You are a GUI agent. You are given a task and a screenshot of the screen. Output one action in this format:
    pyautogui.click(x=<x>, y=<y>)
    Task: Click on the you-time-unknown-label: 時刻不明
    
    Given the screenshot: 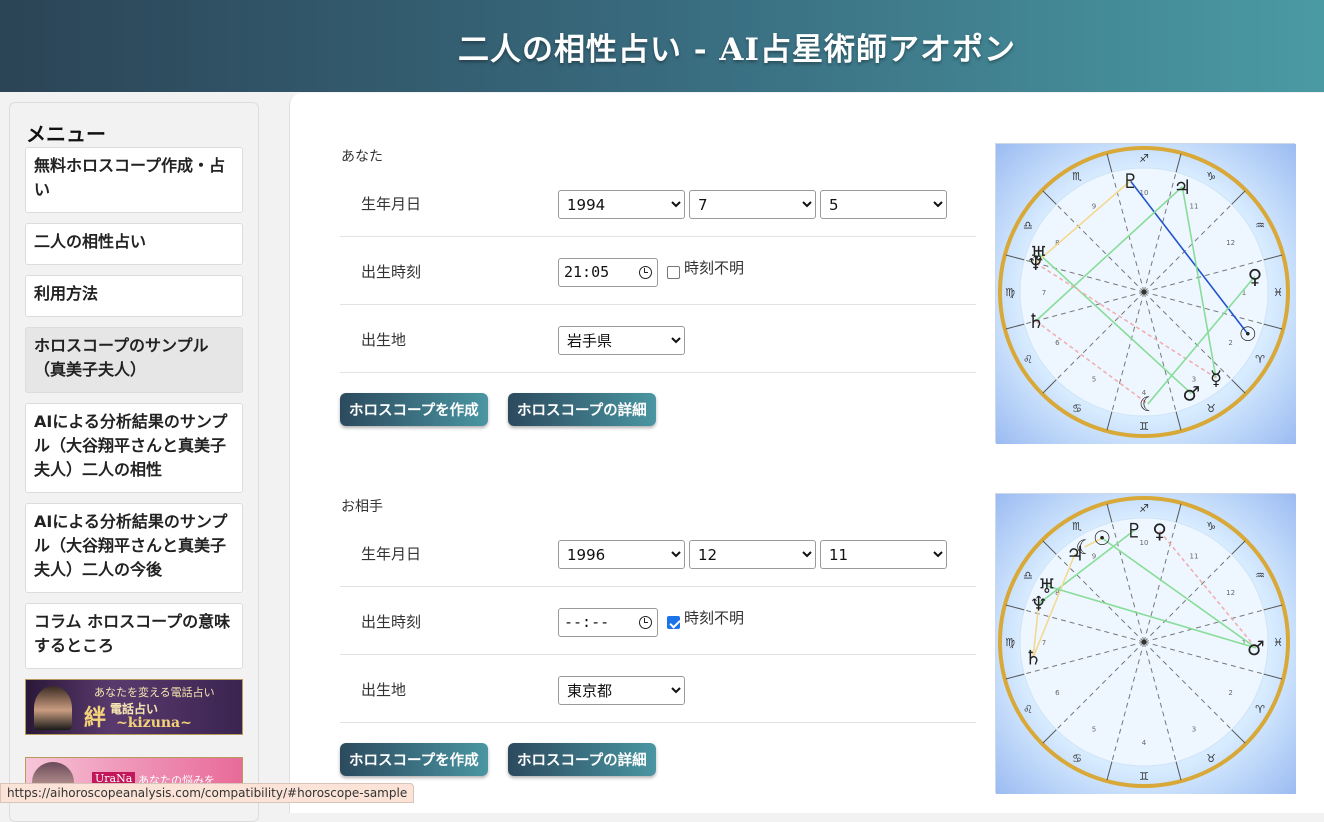 What is the action you would take?
    pyautogui.click(x=714, y=268)
    